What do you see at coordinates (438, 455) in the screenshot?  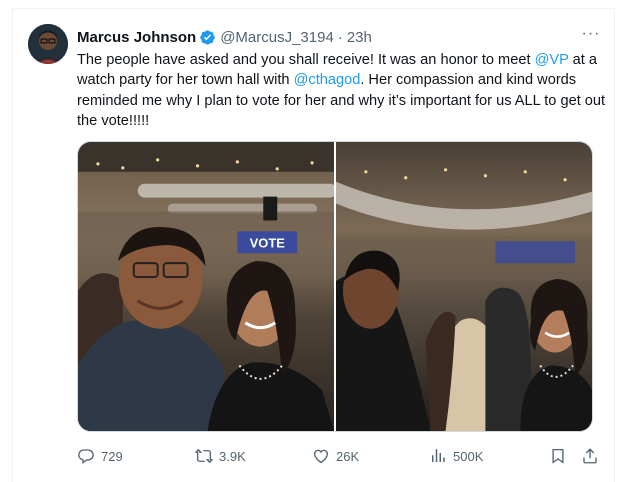 I see `views-chart-icon` at bounding box center [438, 455].